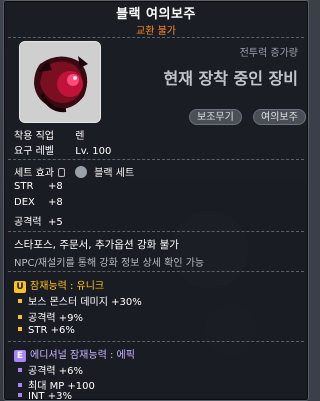 The width and height of the screenshot is (320, 401). What do you see at coordinates (34, 136) in the screenshot?
I see `job-label: 착용 직업` at bounding box center [34, 136].